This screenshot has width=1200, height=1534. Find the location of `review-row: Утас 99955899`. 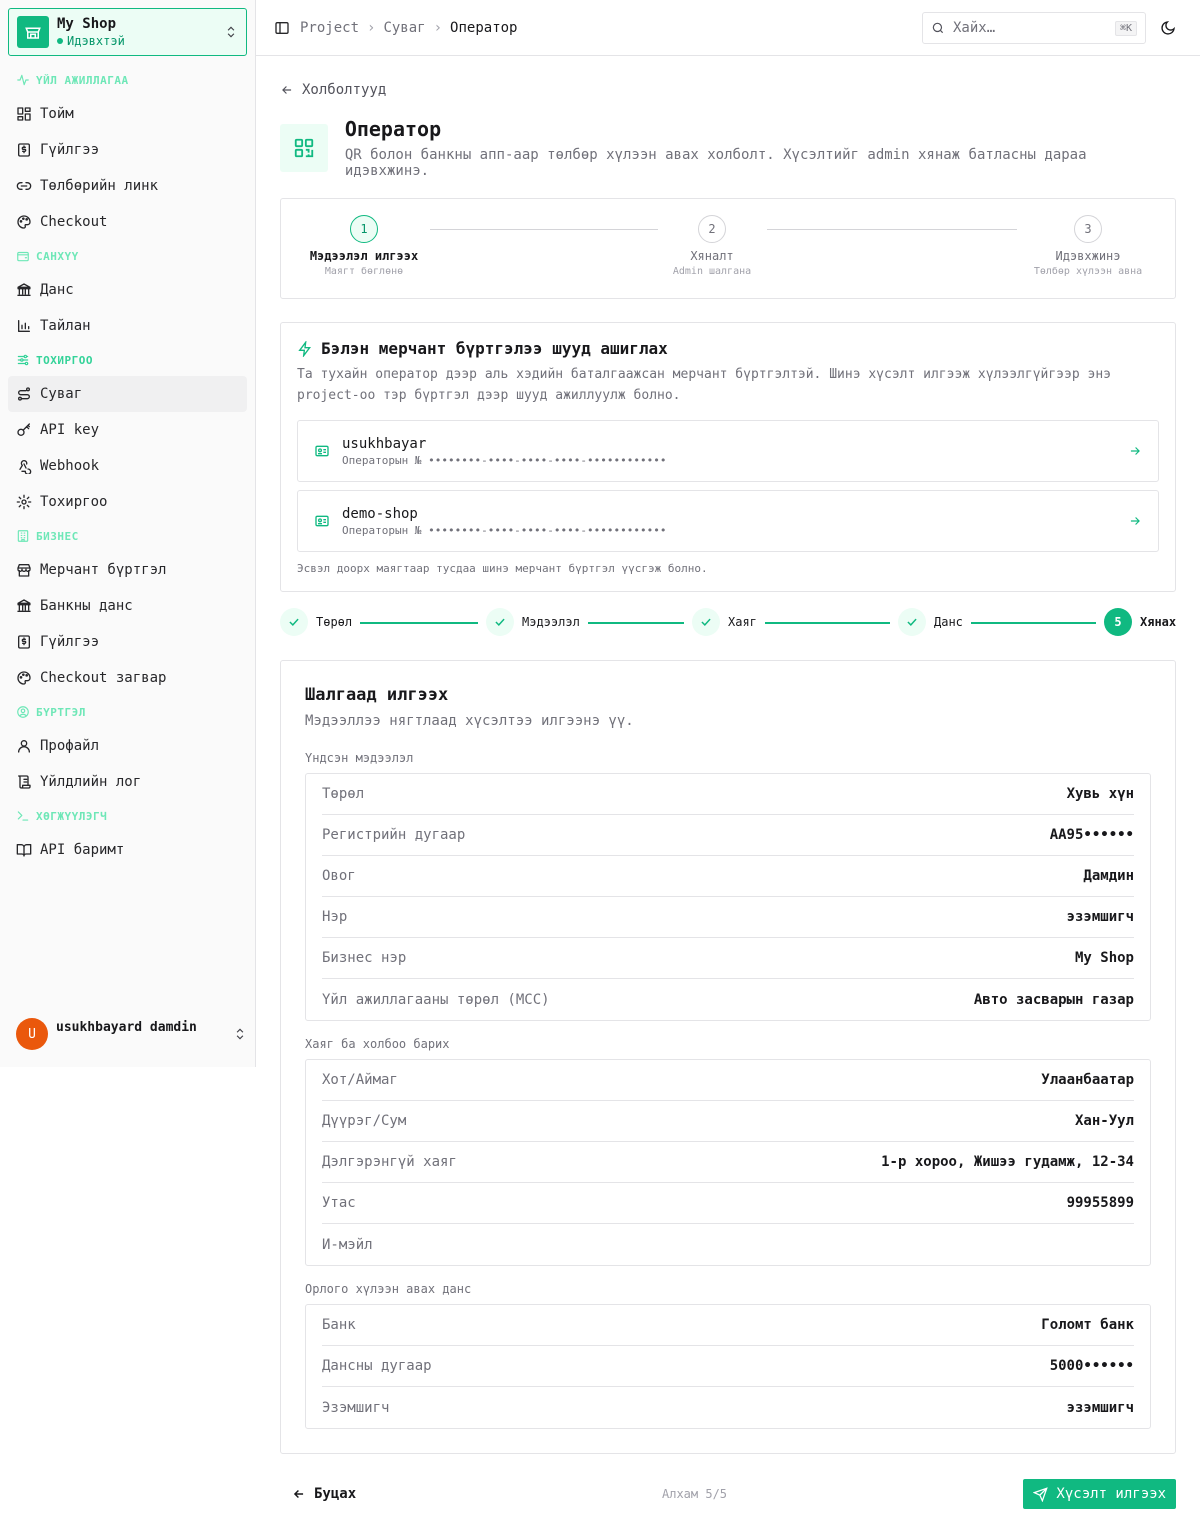

review-row: Утас 99955899 is located at coordinates (728, 1203).